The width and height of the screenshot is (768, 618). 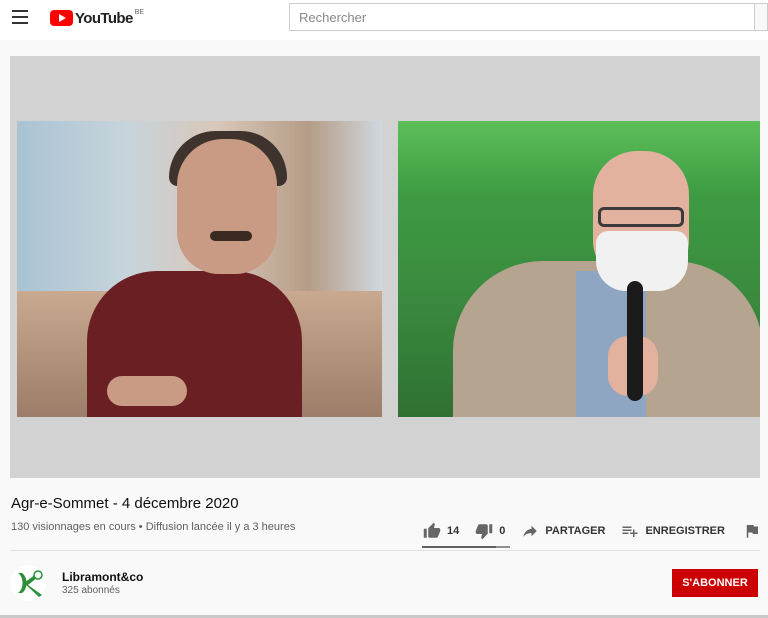 What do you see at coordinates (761, 17) in the screenshot?
I see `search-button` at bounding box center [761, 17].